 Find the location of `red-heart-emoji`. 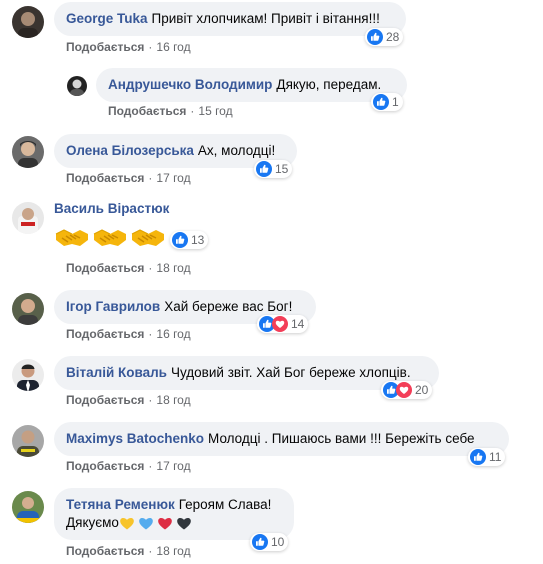

red-heart-emoji is located at coordinates (165, 523).